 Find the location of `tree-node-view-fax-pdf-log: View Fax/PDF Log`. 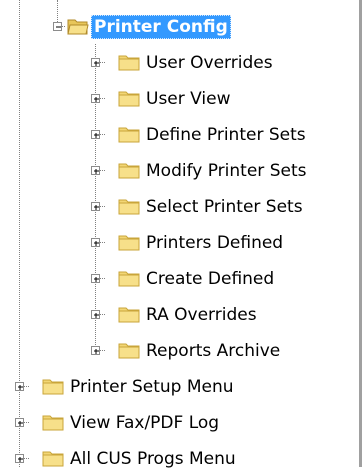

tree-node-view-fax-pdf-log: View Fax/PDF Log is located at coordinates (181, 424).